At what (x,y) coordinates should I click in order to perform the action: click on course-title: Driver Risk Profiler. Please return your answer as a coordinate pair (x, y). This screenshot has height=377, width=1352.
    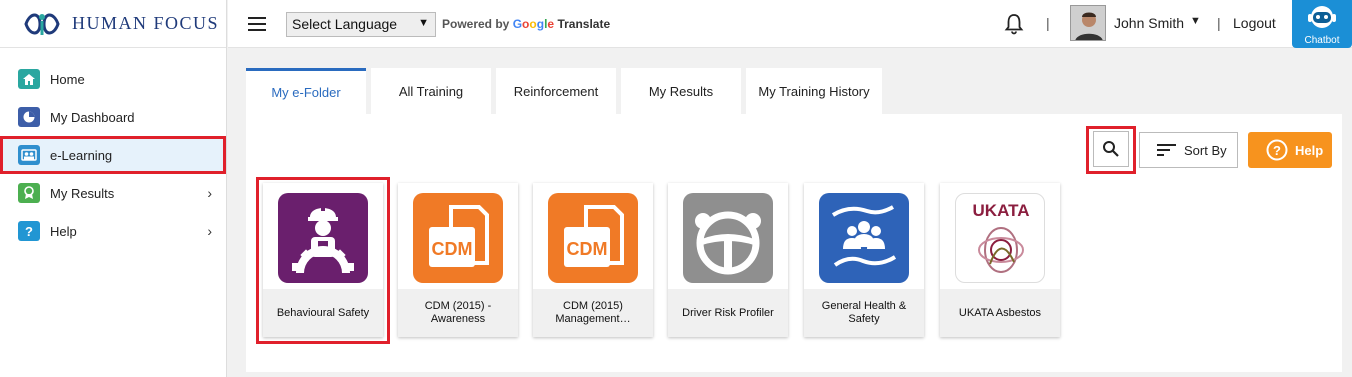
    Looking at the image, I should click on (728, 313).